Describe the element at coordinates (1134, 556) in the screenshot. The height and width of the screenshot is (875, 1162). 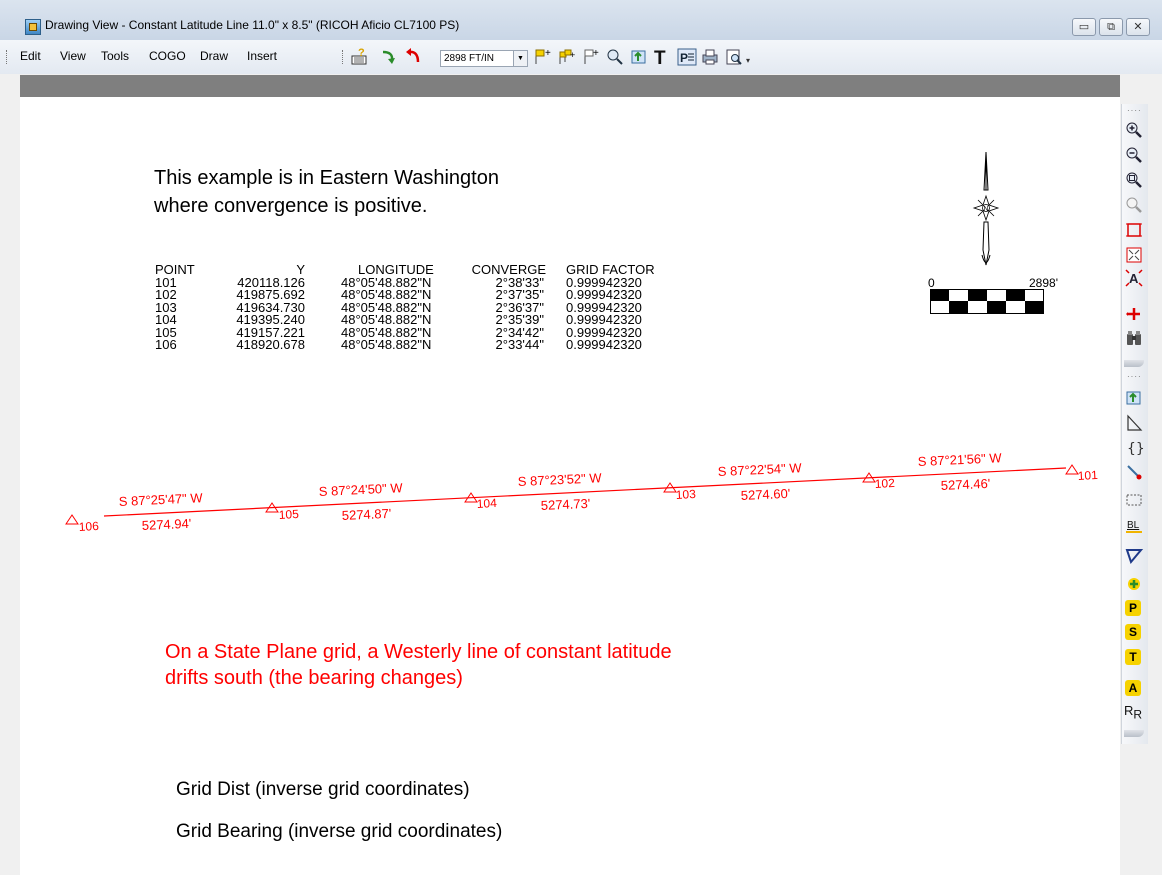
I see `polygon-icon` at that location.